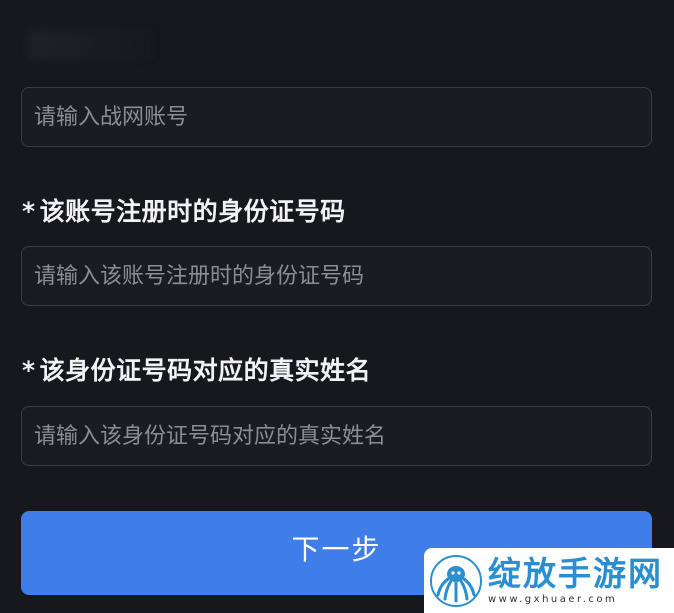 The image size is (674, 613). I want to click on blurred-header, so click(93, 45).